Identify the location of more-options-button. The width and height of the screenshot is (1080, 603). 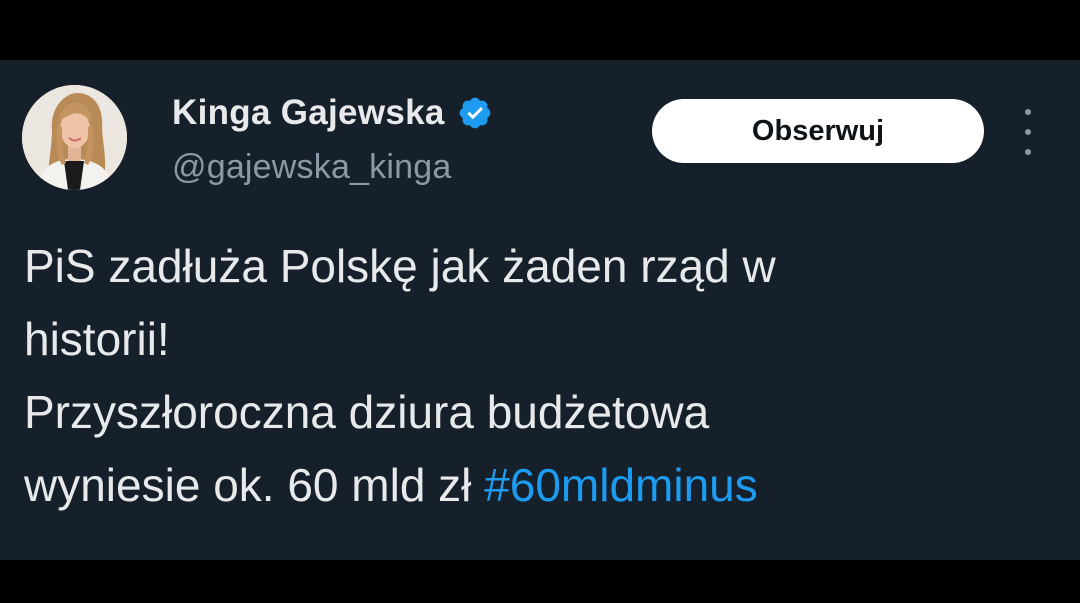
(1028, 132).